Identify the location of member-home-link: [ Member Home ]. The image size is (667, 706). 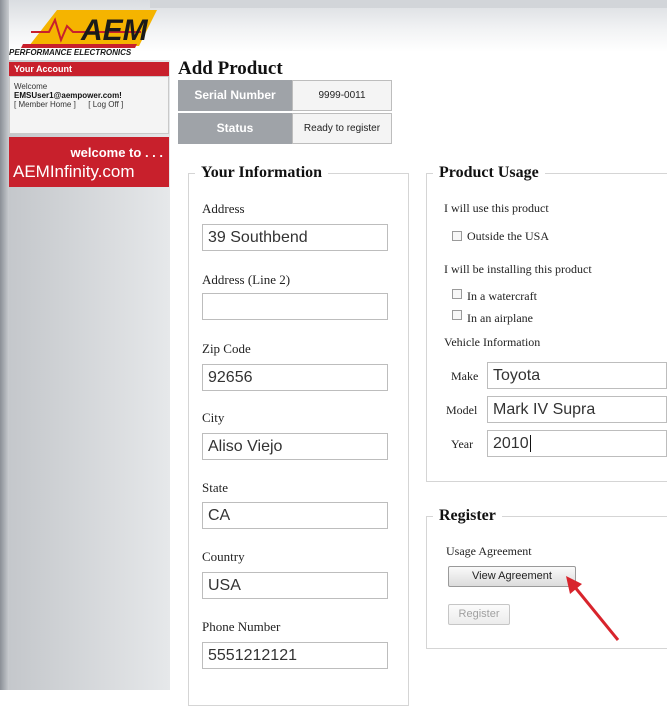
(45, 104).